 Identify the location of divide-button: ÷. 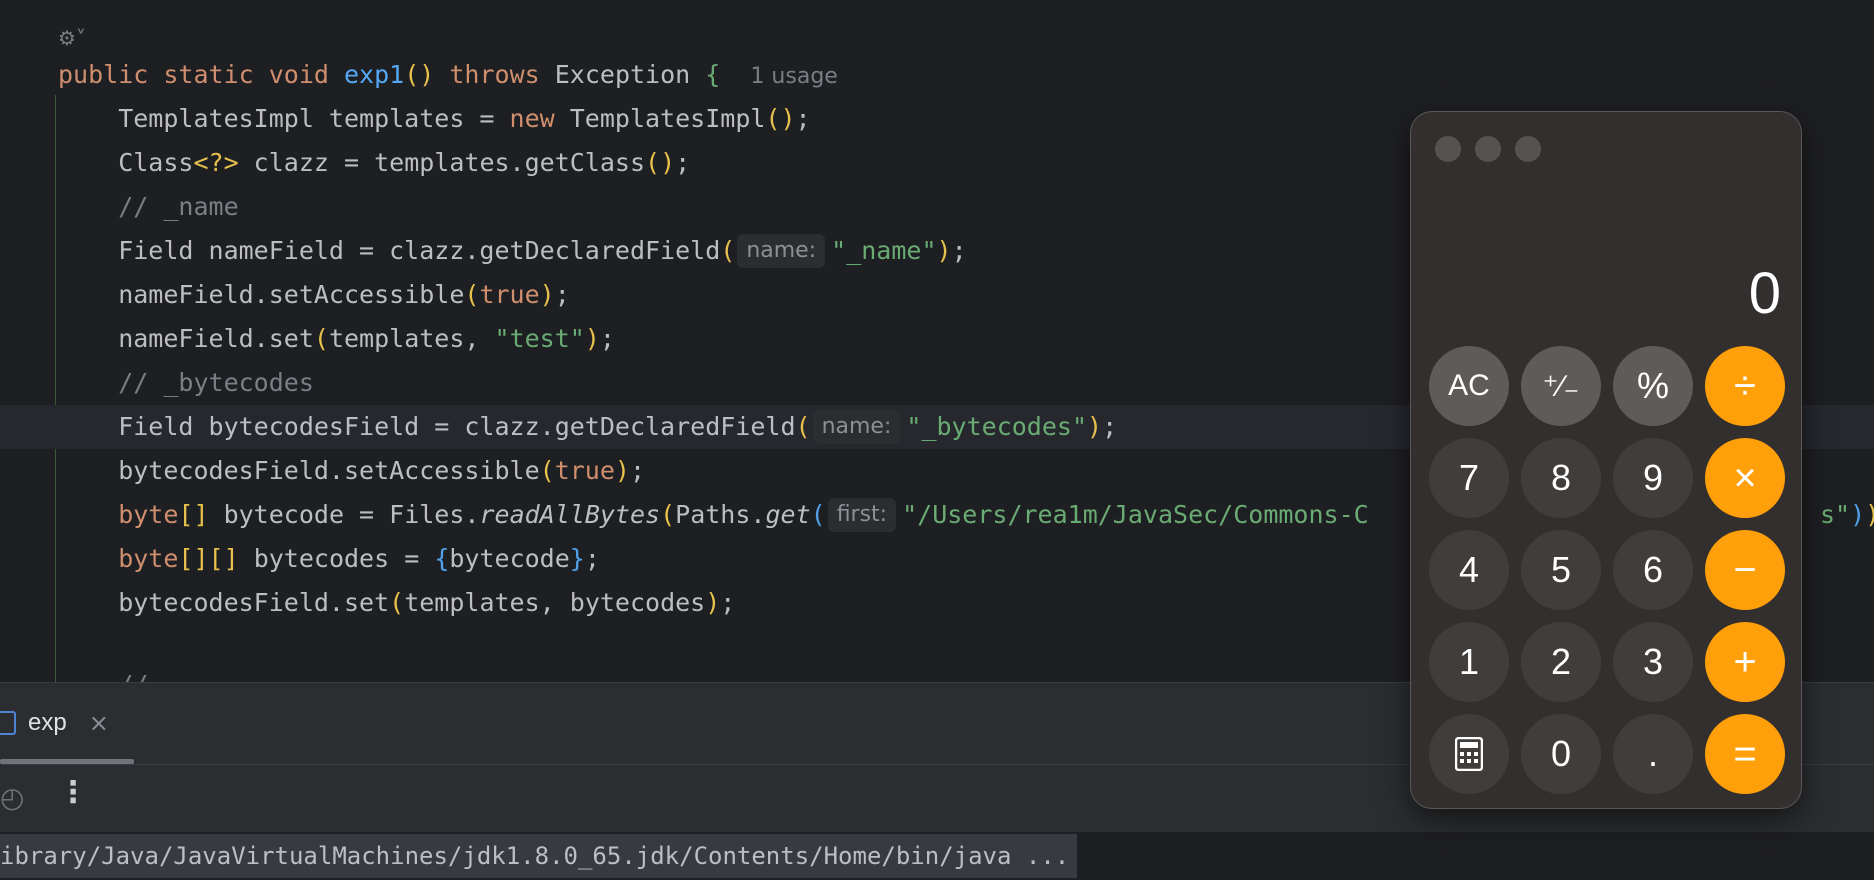
(1745, 386).